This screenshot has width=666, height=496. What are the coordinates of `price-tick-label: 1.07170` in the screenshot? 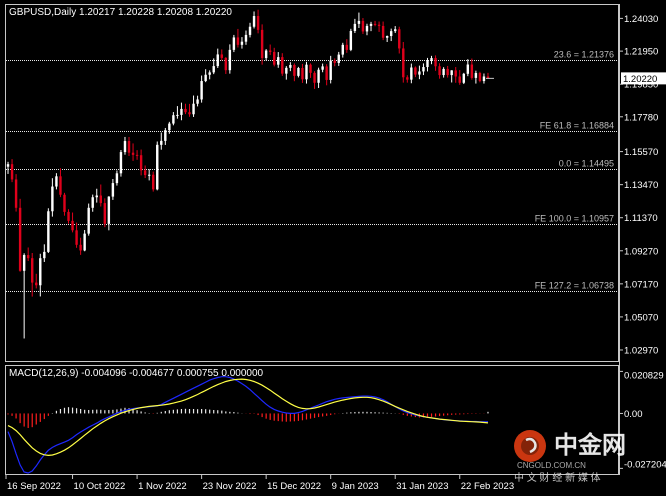 It's located at (641, 284).